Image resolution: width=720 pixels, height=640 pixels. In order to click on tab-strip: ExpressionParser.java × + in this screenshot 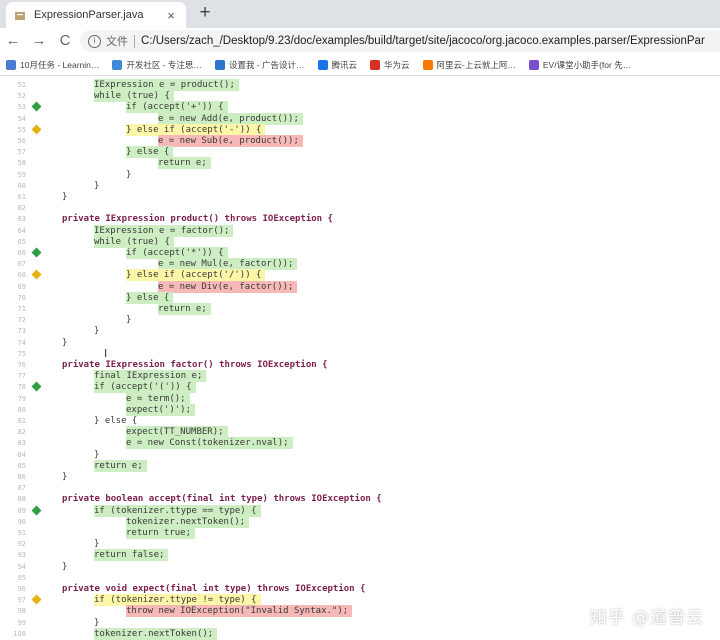, I will do `click(360, 14)`.